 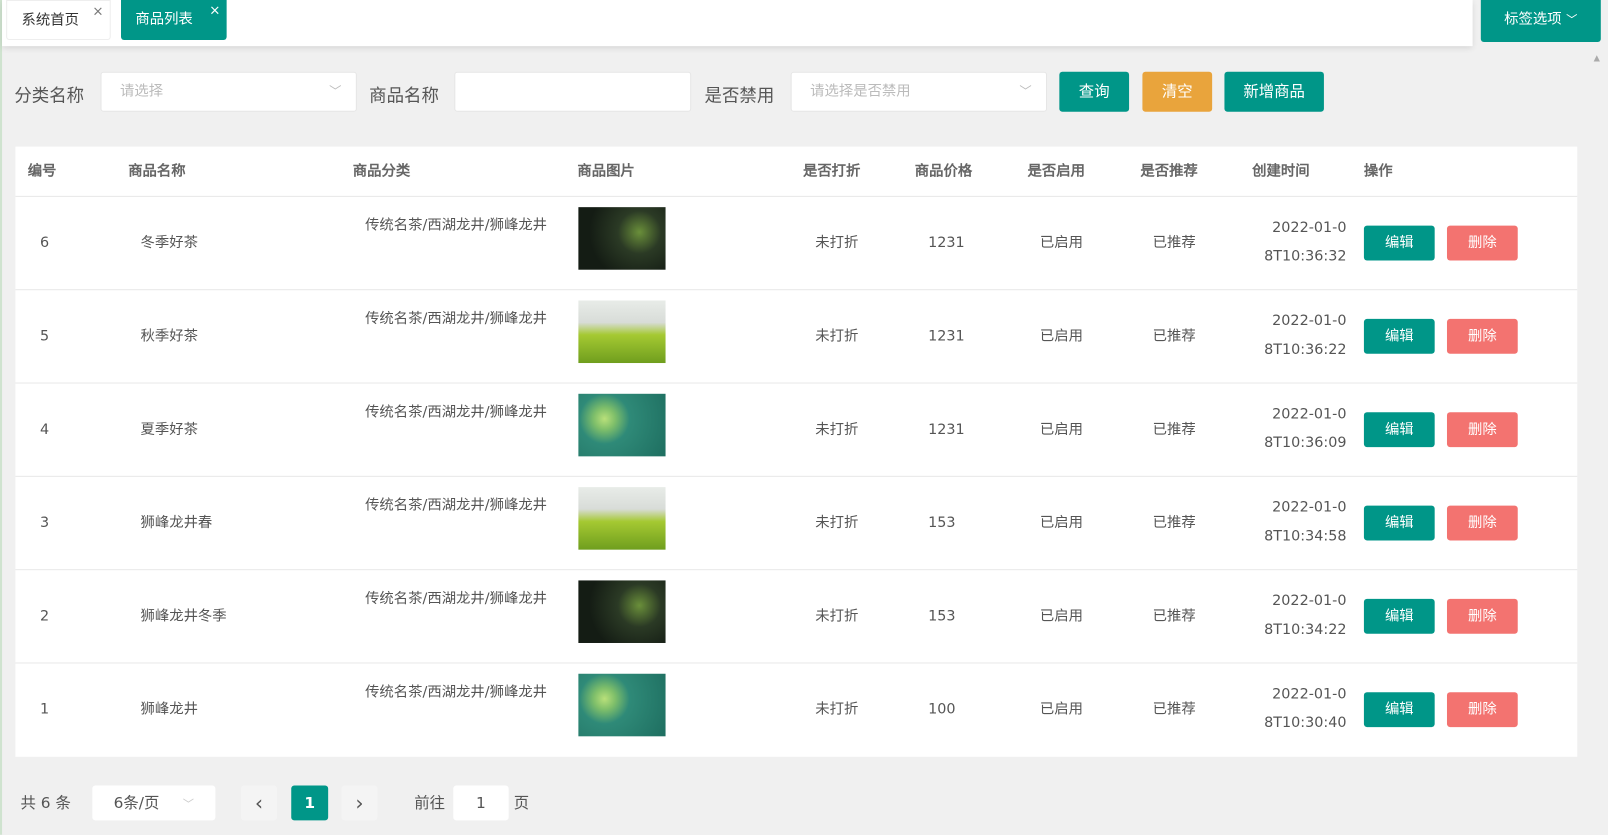 I want to click on add-product-button: 新增商品, so click(x=1274, y=91).